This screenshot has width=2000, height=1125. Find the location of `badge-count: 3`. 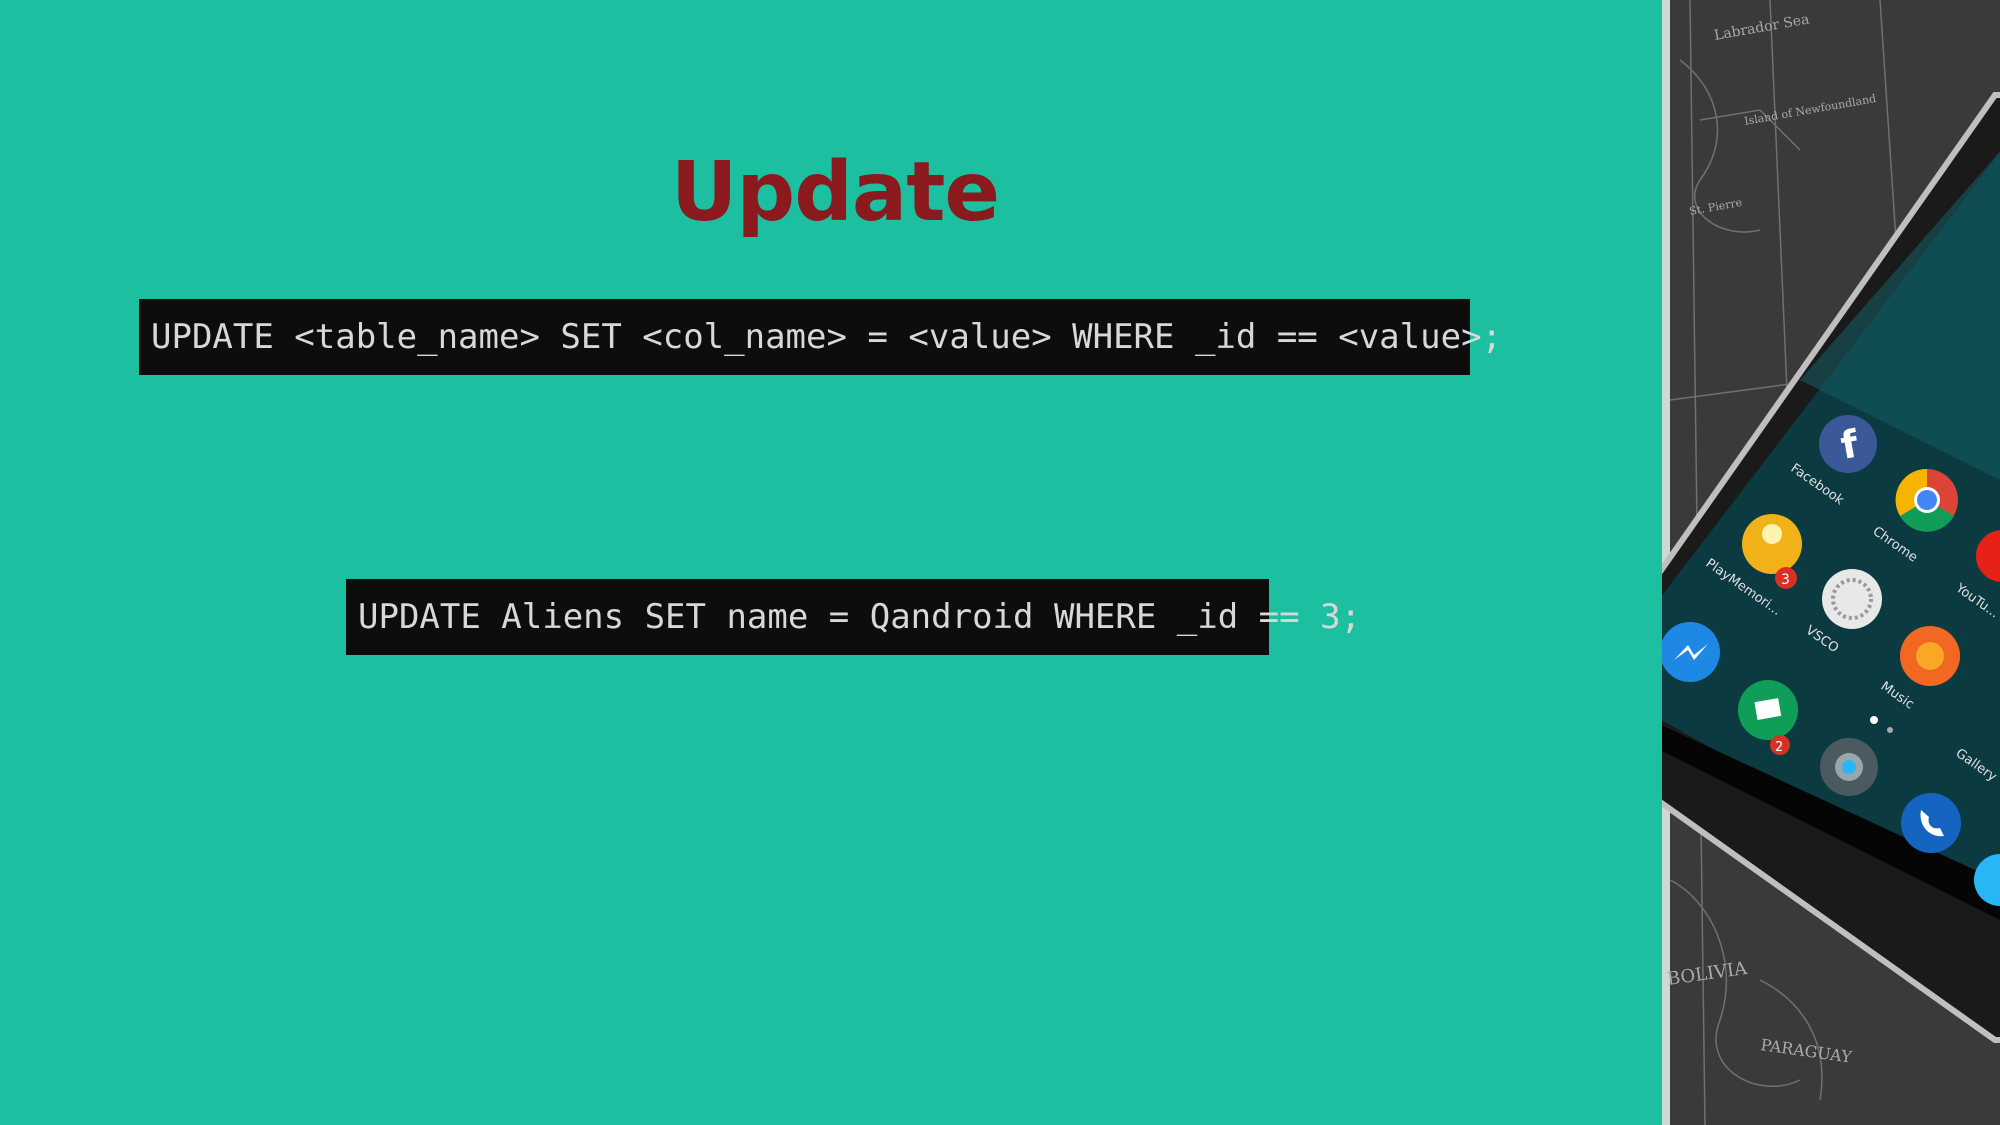

badge-count: 3 is located at coordinates (1785, 580).